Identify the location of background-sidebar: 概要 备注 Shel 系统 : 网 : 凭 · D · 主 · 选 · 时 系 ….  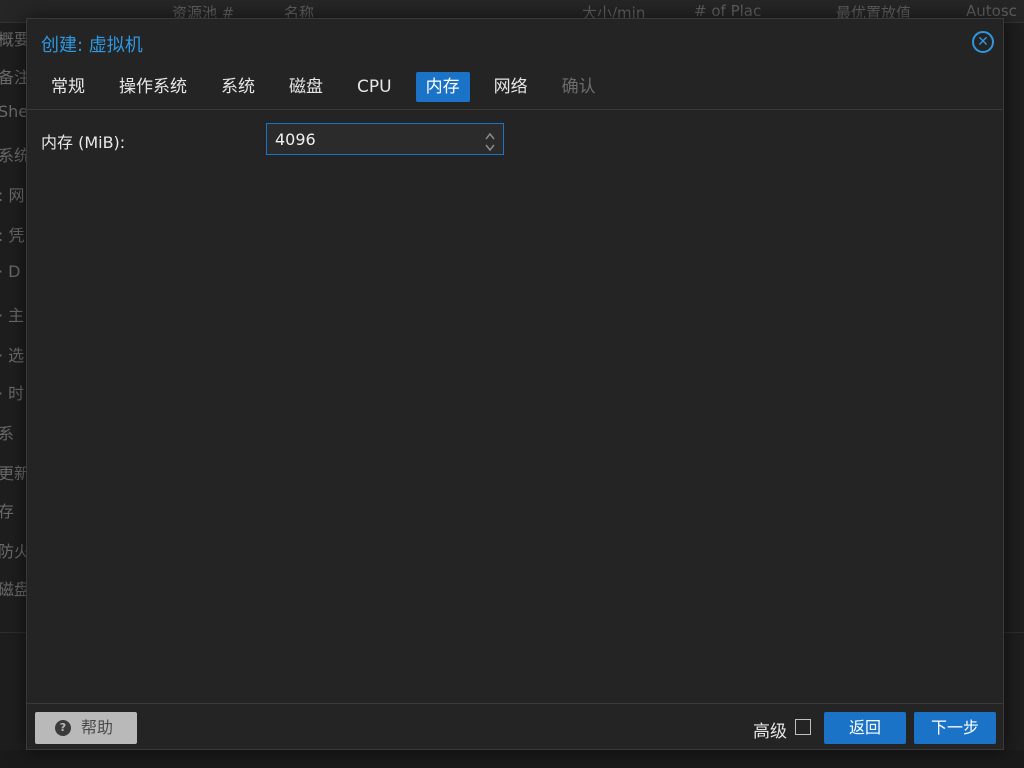
(14, 372).